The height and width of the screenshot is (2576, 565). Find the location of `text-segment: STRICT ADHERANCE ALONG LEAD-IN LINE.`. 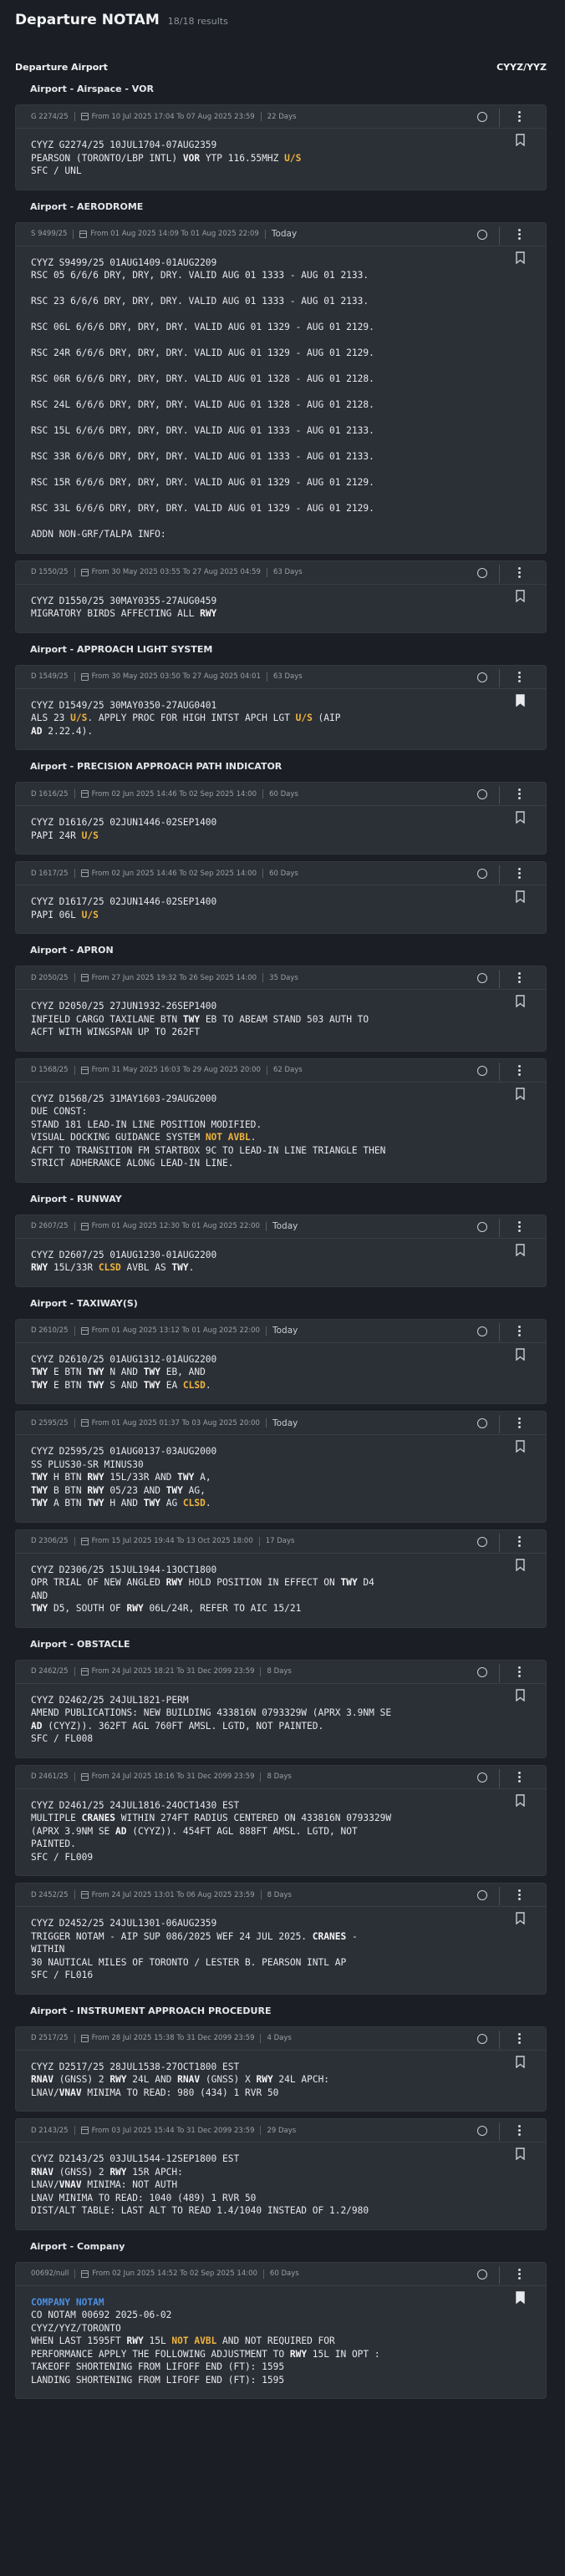

text-segment: STRICT ADHERANCE ALONG LEAD-IN LINE. is located at coordinates (132, 1163).